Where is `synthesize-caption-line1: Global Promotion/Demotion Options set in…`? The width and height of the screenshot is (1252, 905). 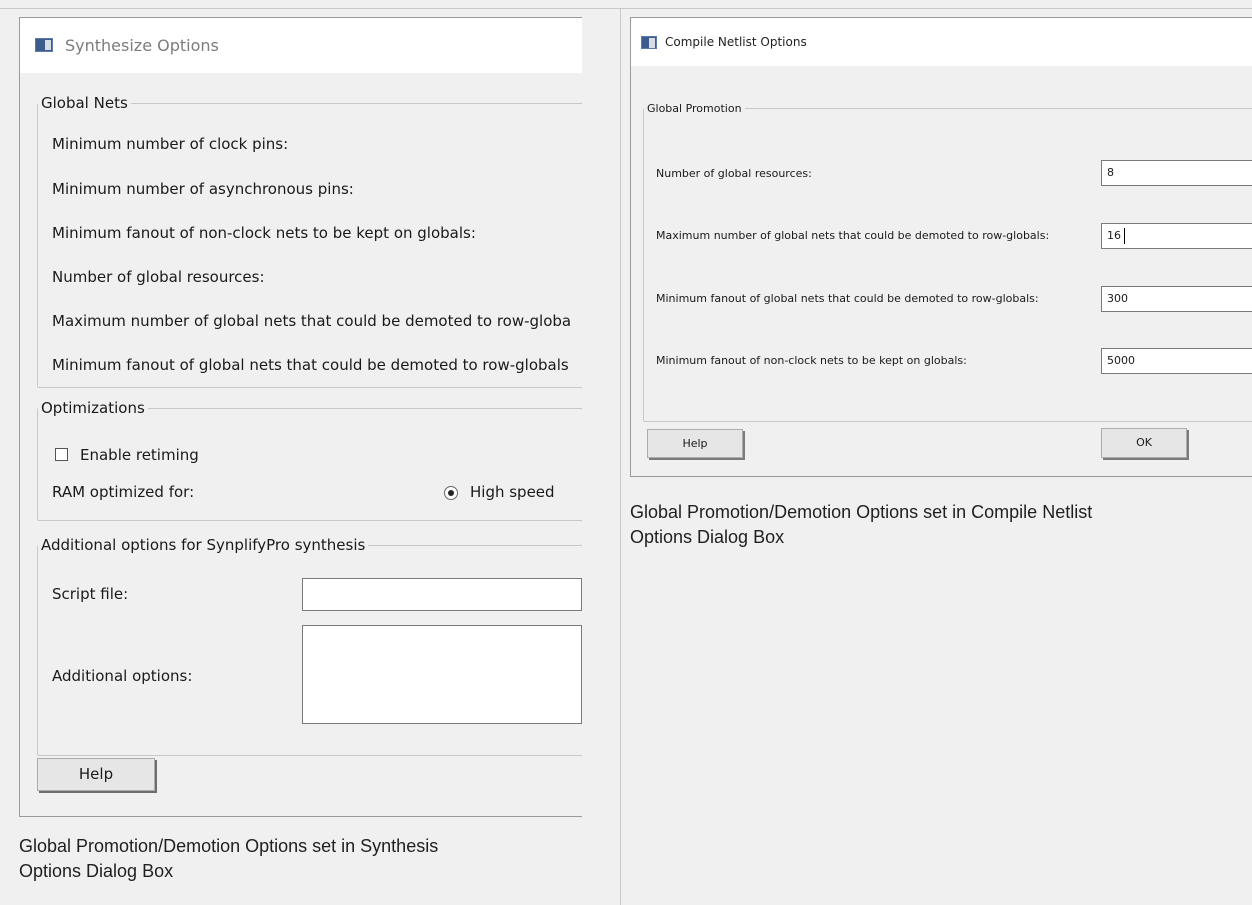
synthesize-caption-line1: Global Promotion/Demotion Options set in… is located at coordinates (229, 846).